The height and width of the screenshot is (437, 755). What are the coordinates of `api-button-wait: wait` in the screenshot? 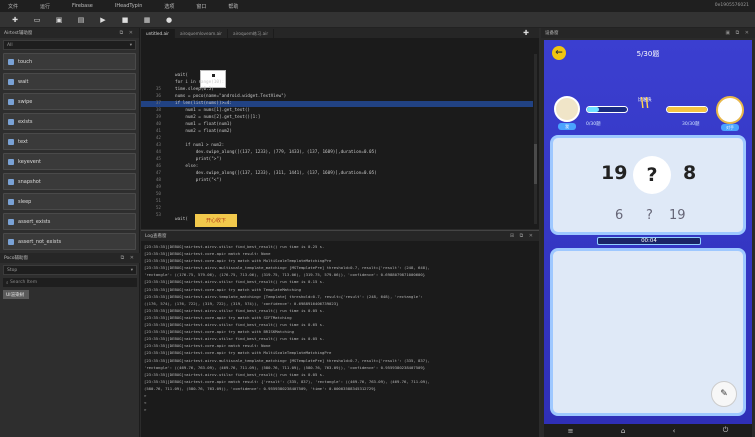 It's located at (69, 81).